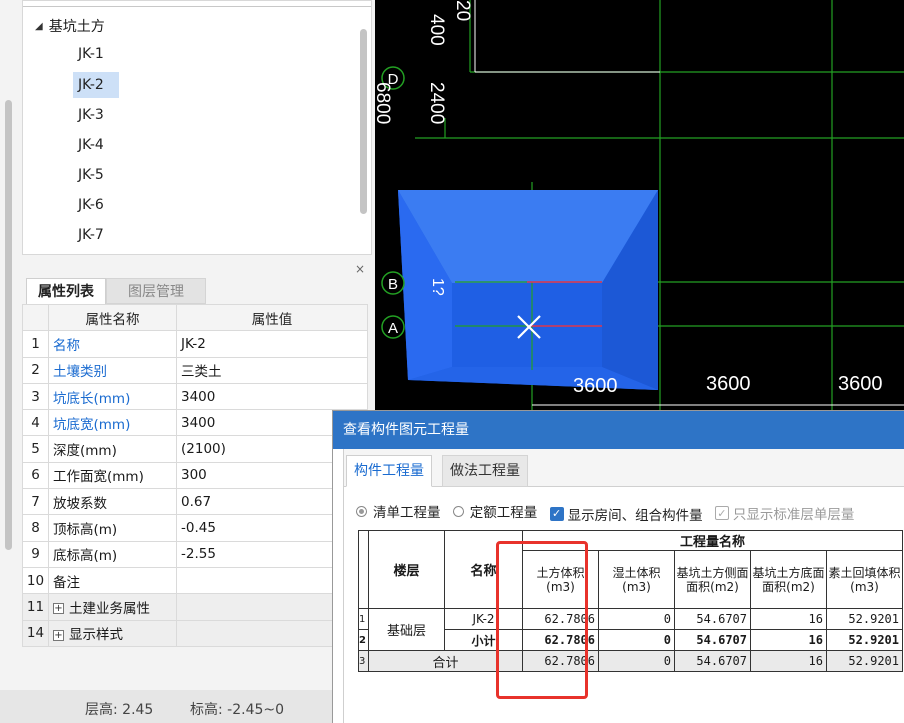 This screenshot has height=723, width=904. What do you see at coordinates (237, 710) in the screenshot?
I see `elevation-status: 标高: -2.45~0` at bounding box center [237, 710].